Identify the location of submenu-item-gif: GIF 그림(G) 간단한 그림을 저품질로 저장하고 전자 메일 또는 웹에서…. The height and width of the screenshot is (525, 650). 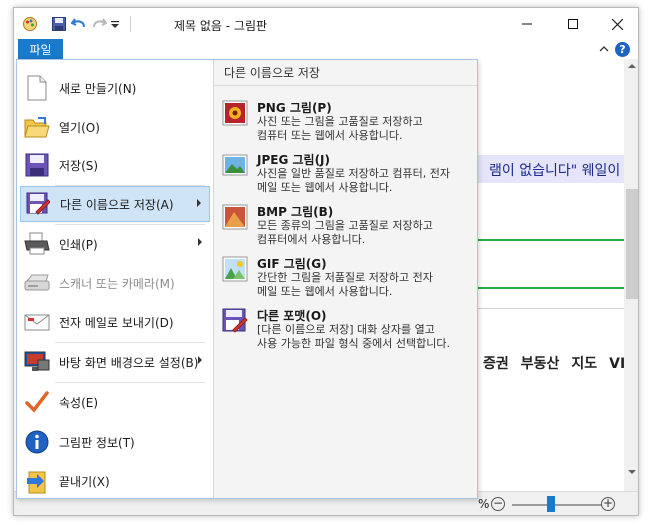
(347, 279).